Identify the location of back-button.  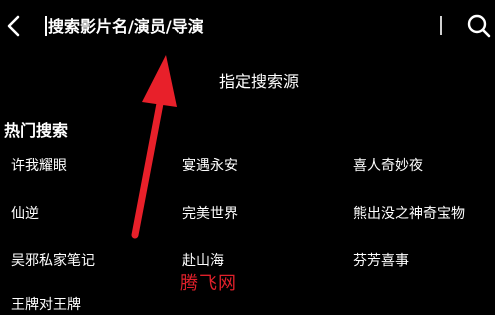
(15, 26).